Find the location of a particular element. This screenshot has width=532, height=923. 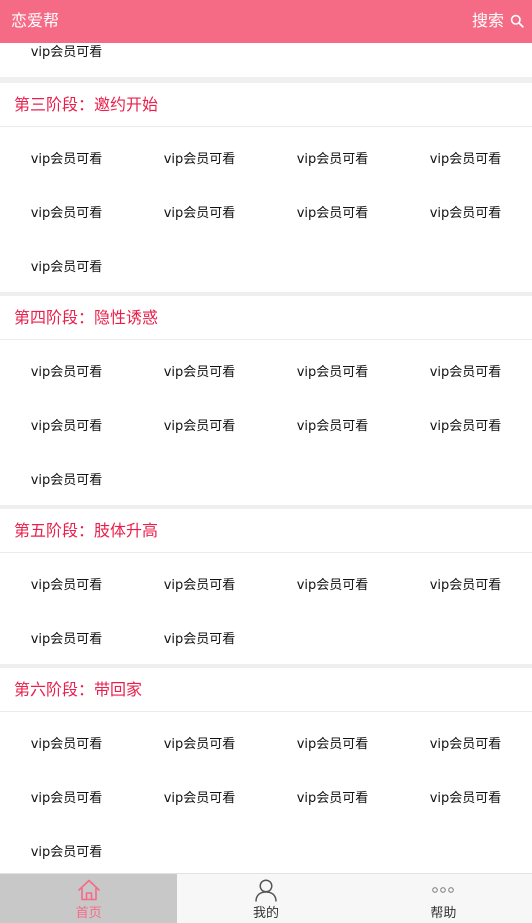

tab-home: 首页 is located at coordinates (89, 898).